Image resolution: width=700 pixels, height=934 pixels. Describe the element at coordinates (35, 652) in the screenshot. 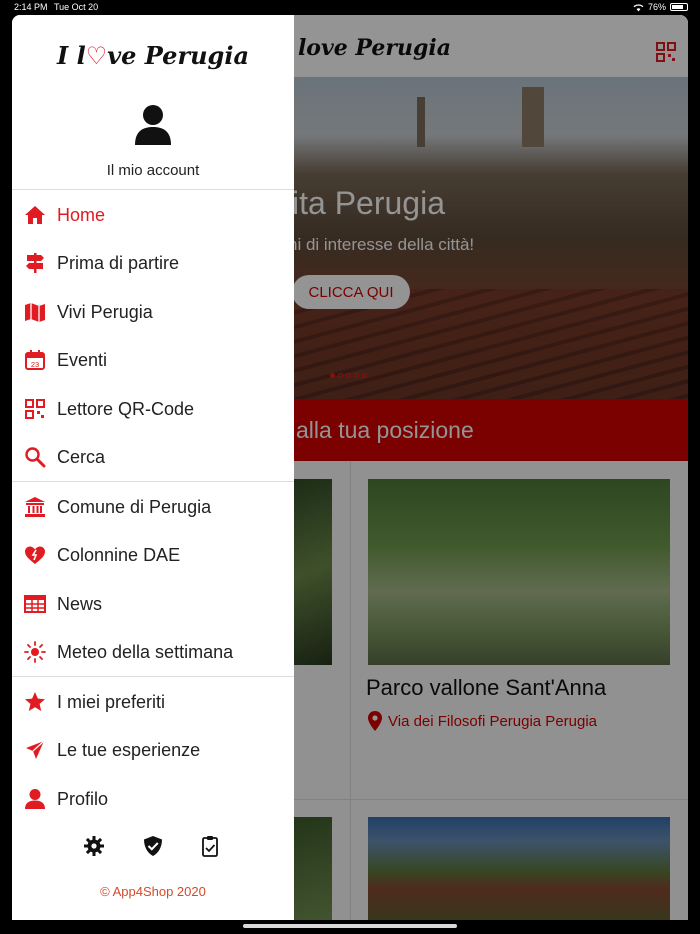

I see `sun-icon` at that location.